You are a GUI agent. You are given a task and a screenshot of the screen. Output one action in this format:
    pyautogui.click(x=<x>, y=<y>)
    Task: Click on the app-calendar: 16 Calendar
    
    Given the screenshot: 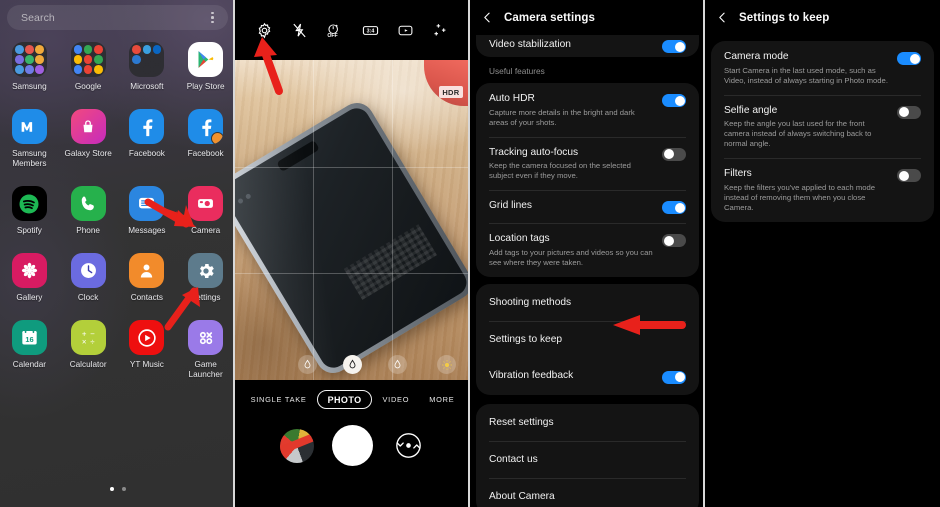 What is the action you would take?
    pyautogui.click(x=29, y=350)
    